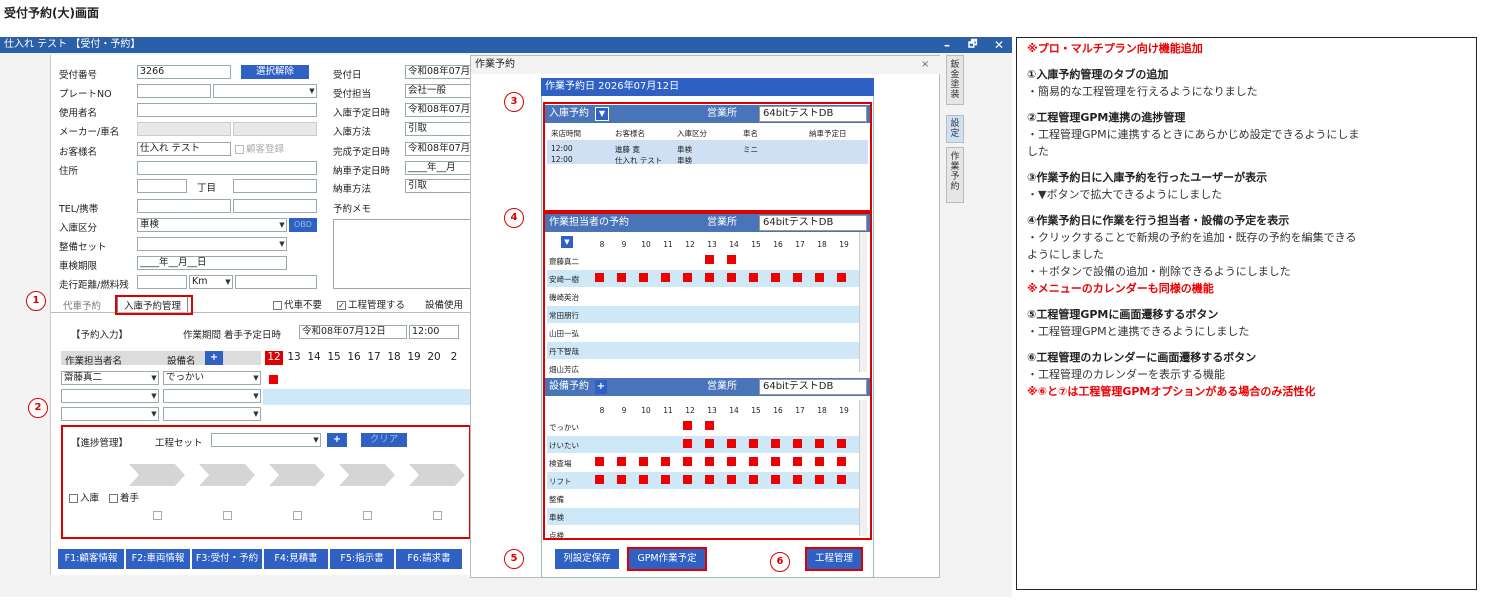  What do you see at coordinates (212, 244) in the screenshot?
I see `maintenance-set-select: ▼` at bounding box center [212, 244].